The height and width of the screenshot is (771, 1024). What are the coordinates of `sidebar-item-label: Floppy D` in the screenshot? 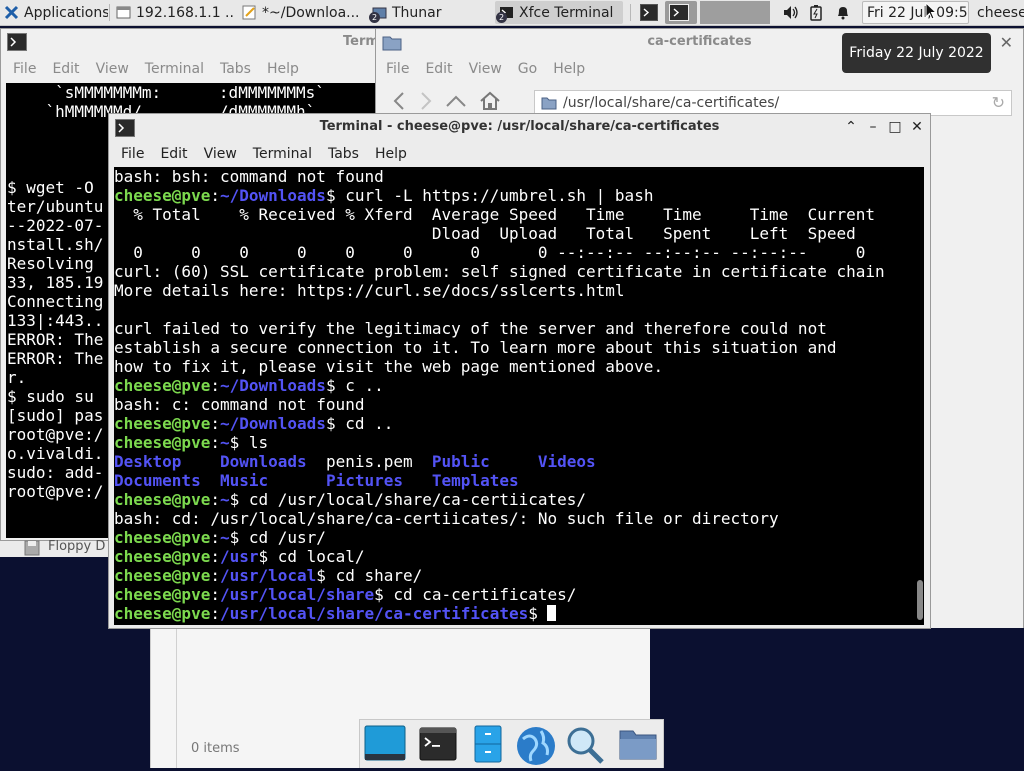 It's located at (76, 546).